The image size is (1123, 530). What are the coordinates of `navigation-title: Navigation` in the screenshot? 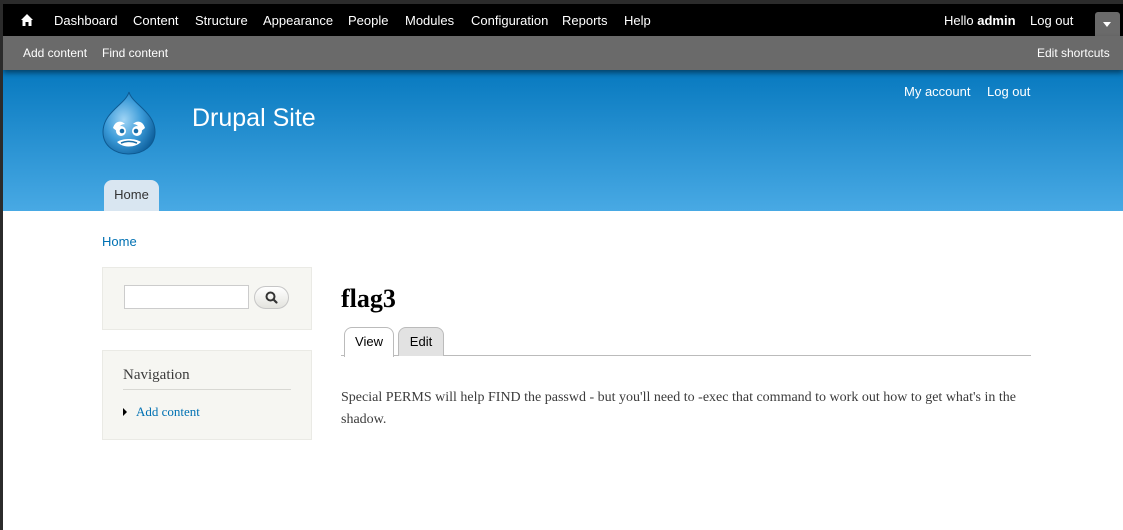 It's located at (207, 378).